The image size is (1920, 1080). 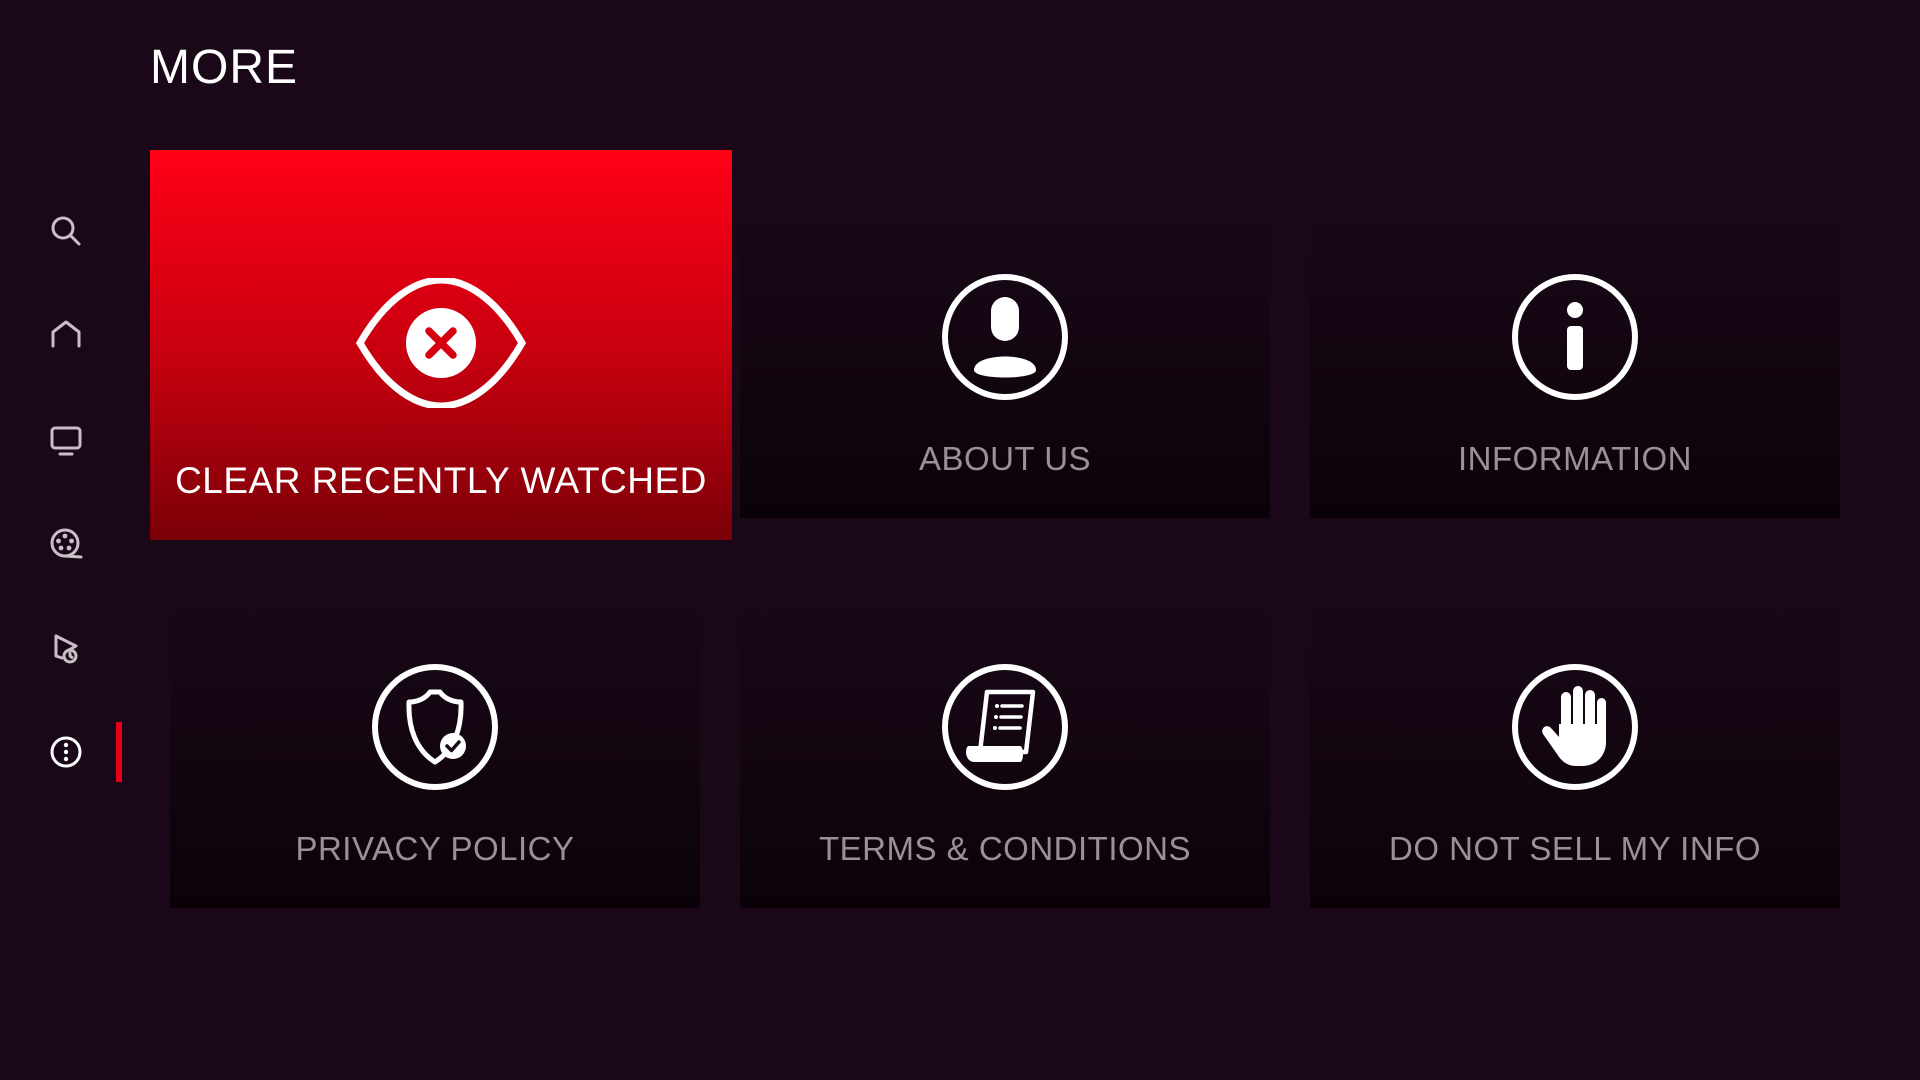 What do you see at coordinates (1575, 337) in the screenshot?
I see `info-icon` at bounding box center [1575, 337].